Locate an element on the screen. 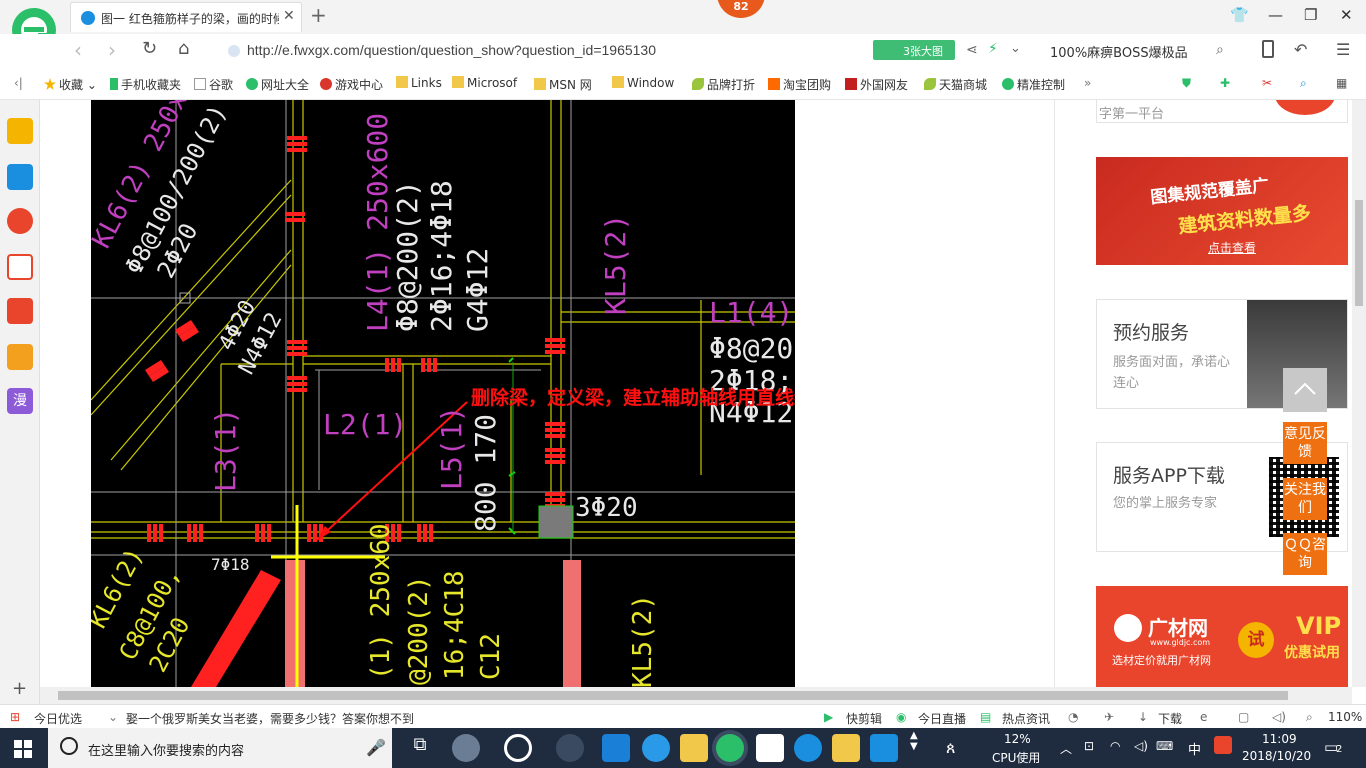  bookmark-item: 游戏中心 is located at coordinates (351, 84).